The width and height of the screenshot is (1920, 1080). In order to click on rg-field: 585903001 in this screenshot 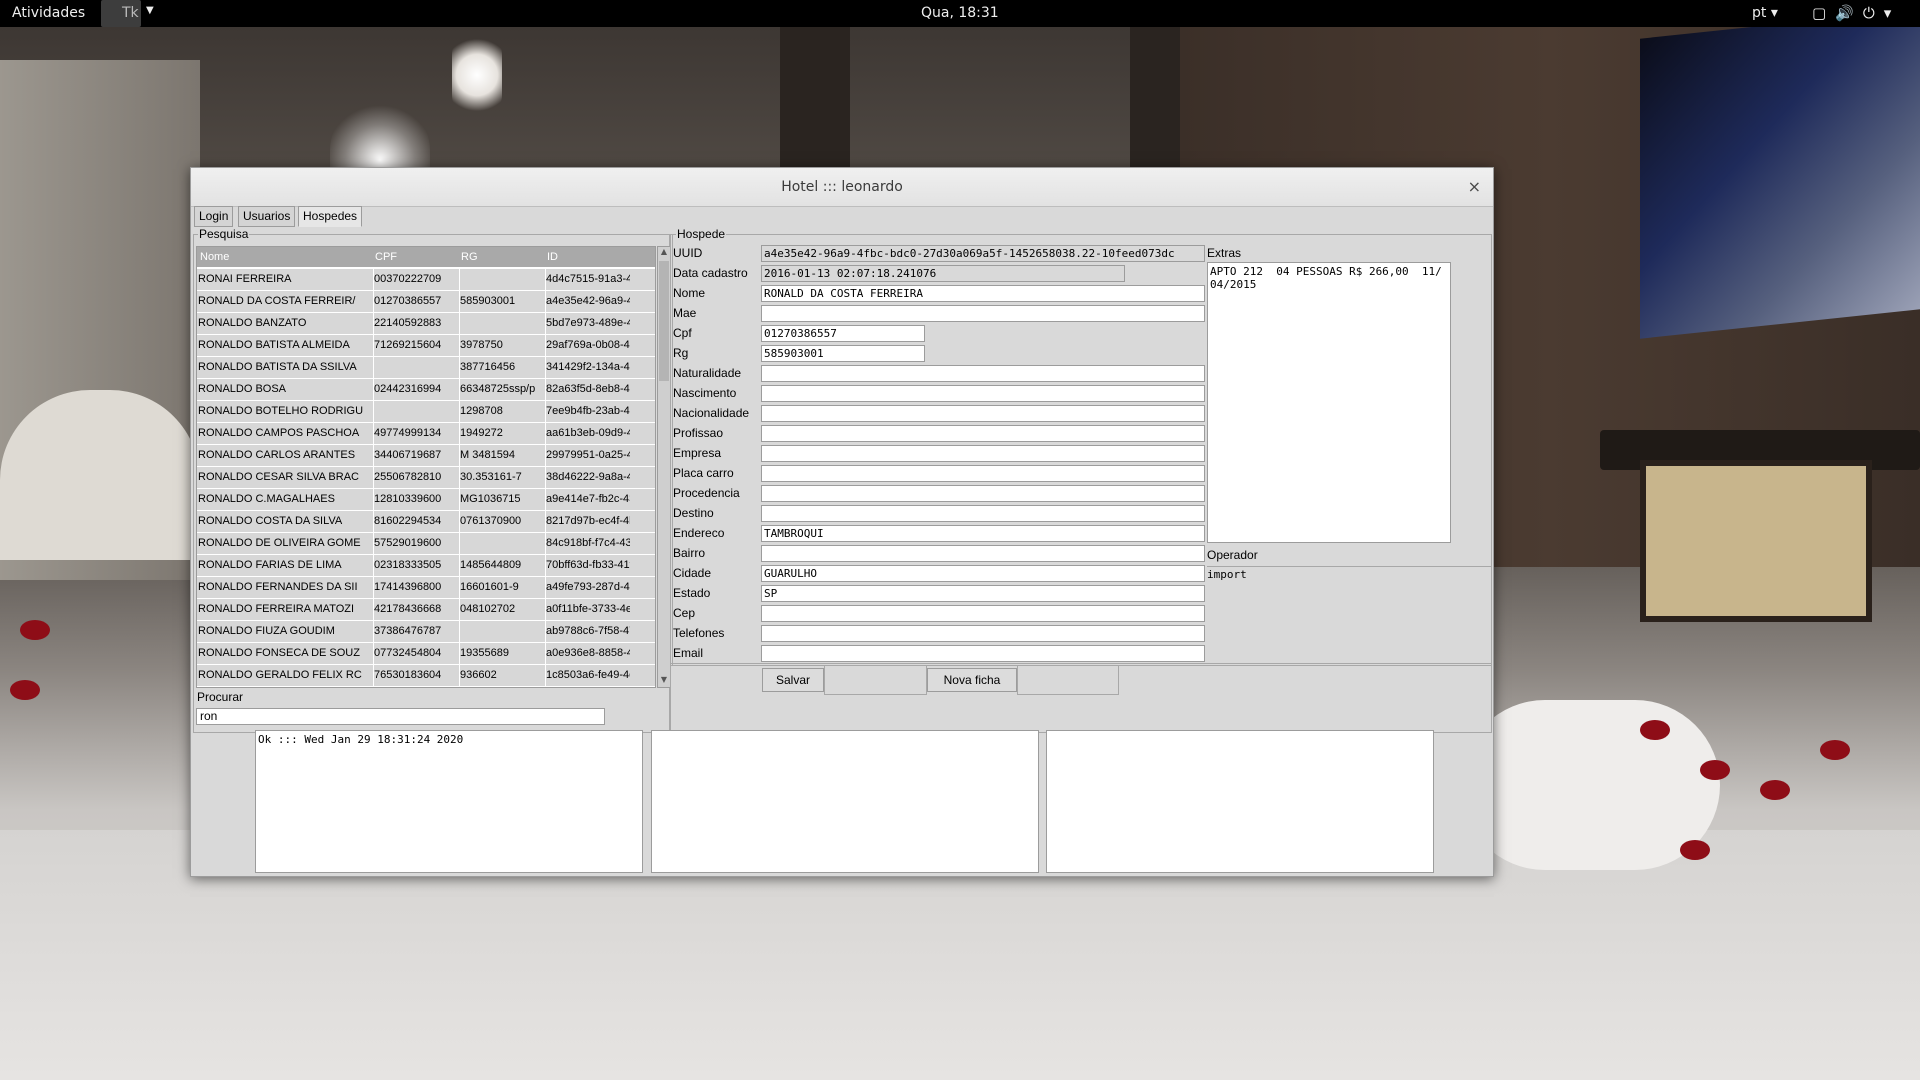, I will do `click(843, 353)`.